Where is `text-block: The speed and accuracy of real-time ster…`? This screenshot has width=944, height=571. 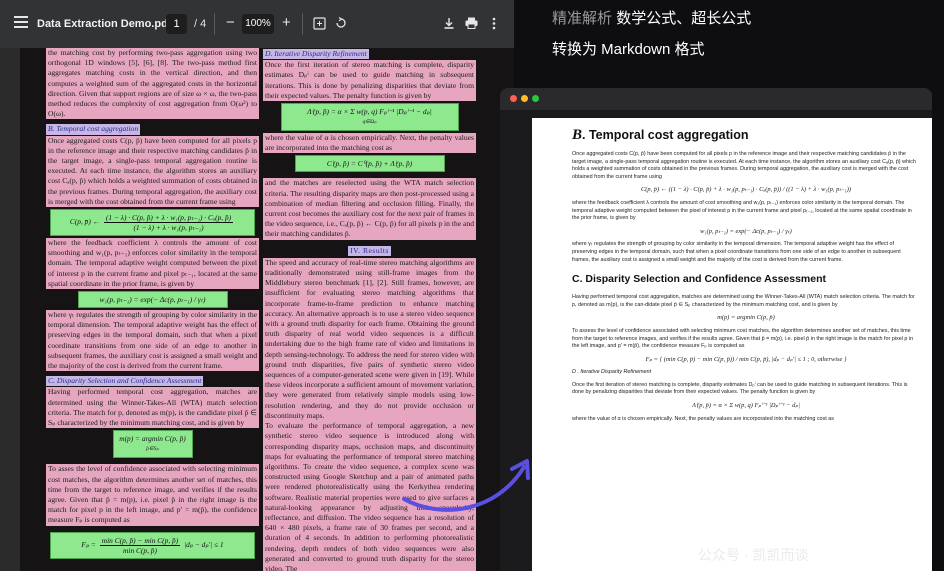
text-block: The speed and accuracy of real-time ster… is located at coordinates (369, 339).